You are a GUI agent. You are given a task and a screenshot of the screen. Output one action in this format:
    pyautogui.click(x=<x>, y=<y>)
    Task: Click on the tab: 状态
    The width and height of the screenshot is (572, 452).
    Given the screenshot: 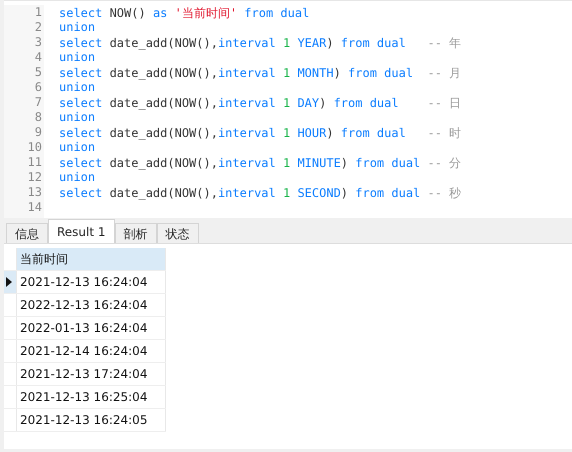 What is the action you would take?
    pyautogui.click(x=177, y=233)
    